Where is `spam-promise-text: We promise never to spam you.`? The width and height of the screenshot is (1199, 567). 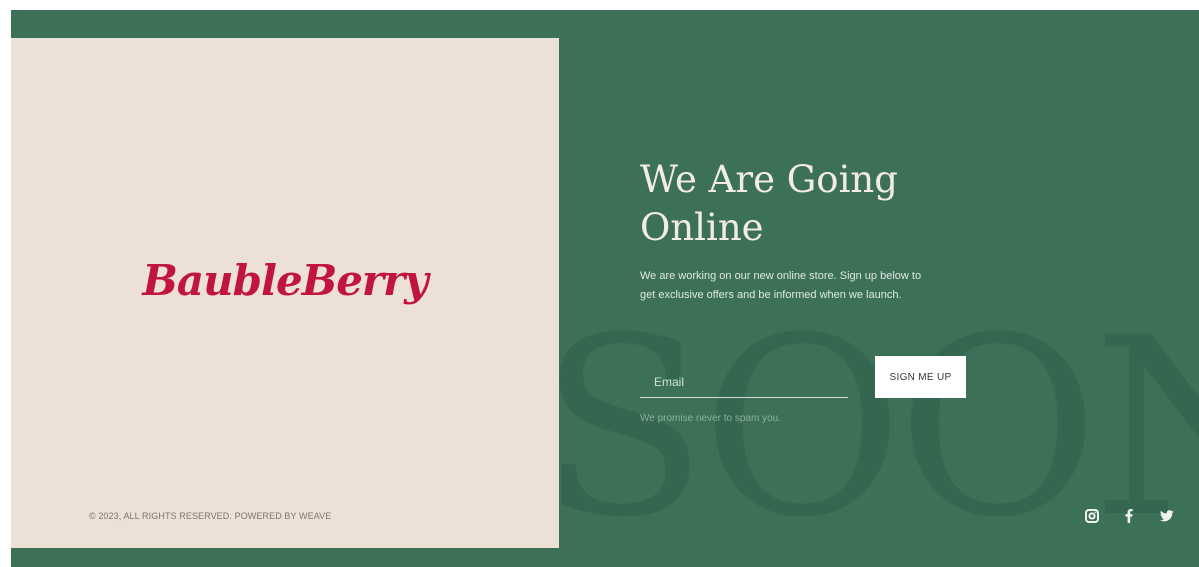
spam-promise-text: We promise never to spam you. is located at coordinates (710, 418).